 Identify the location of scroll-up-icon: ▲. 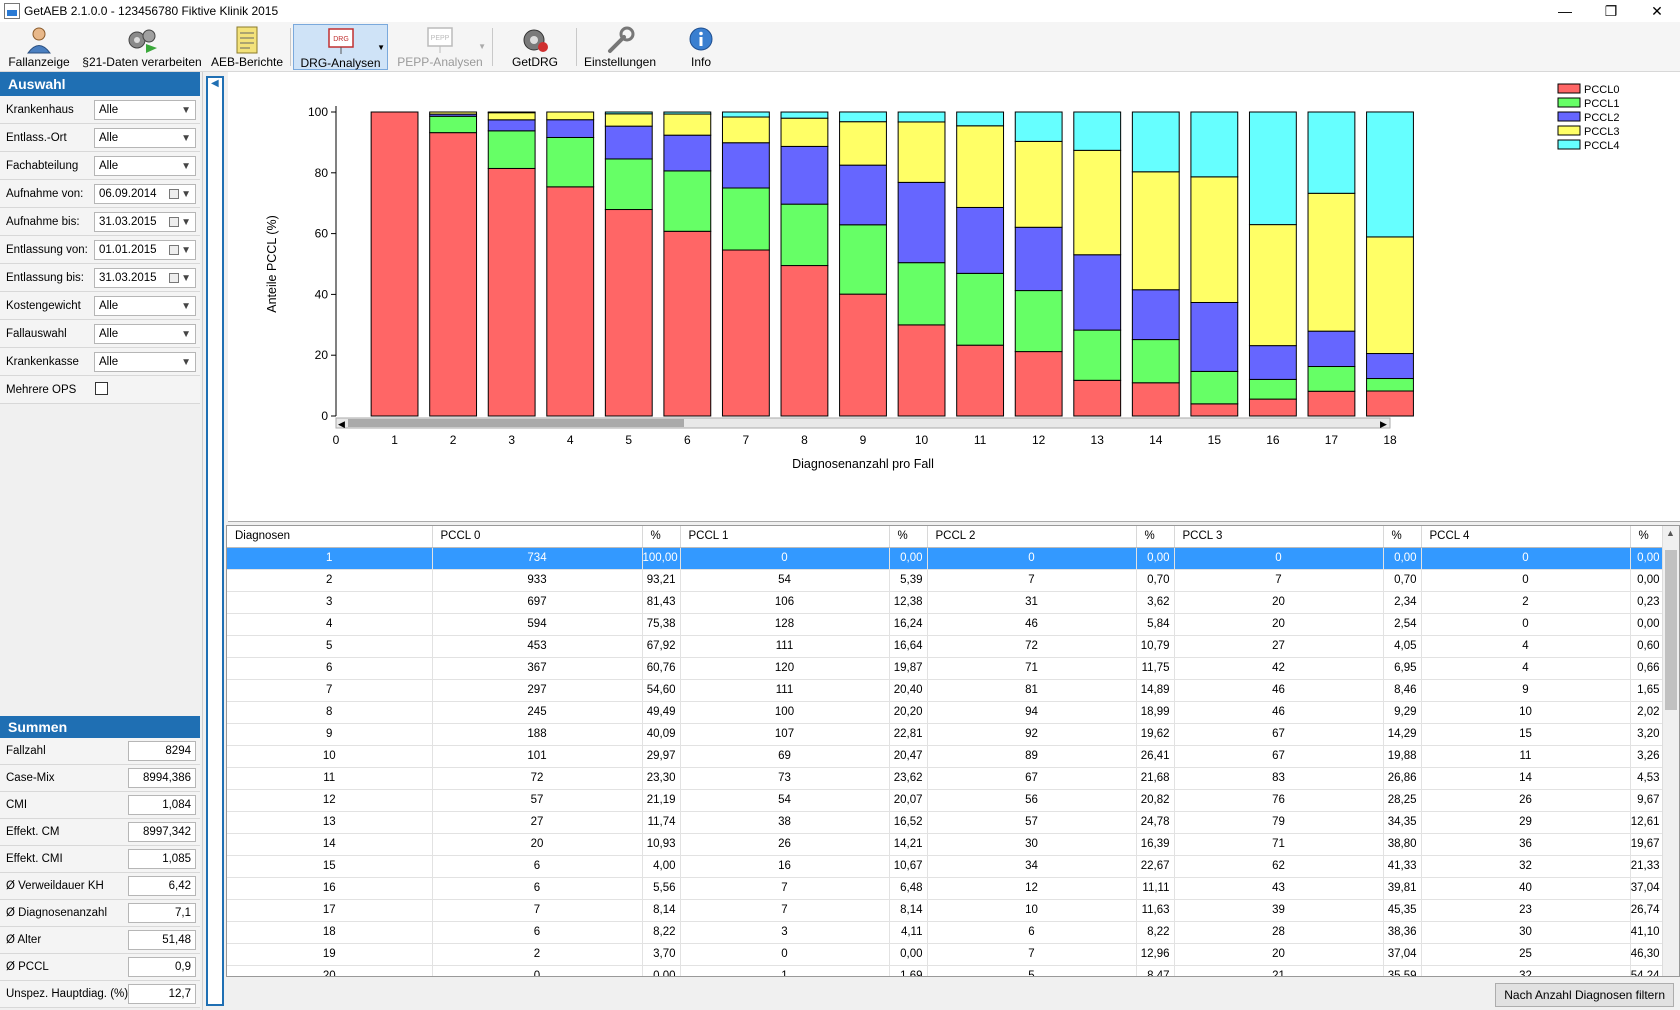
(1670, 533).